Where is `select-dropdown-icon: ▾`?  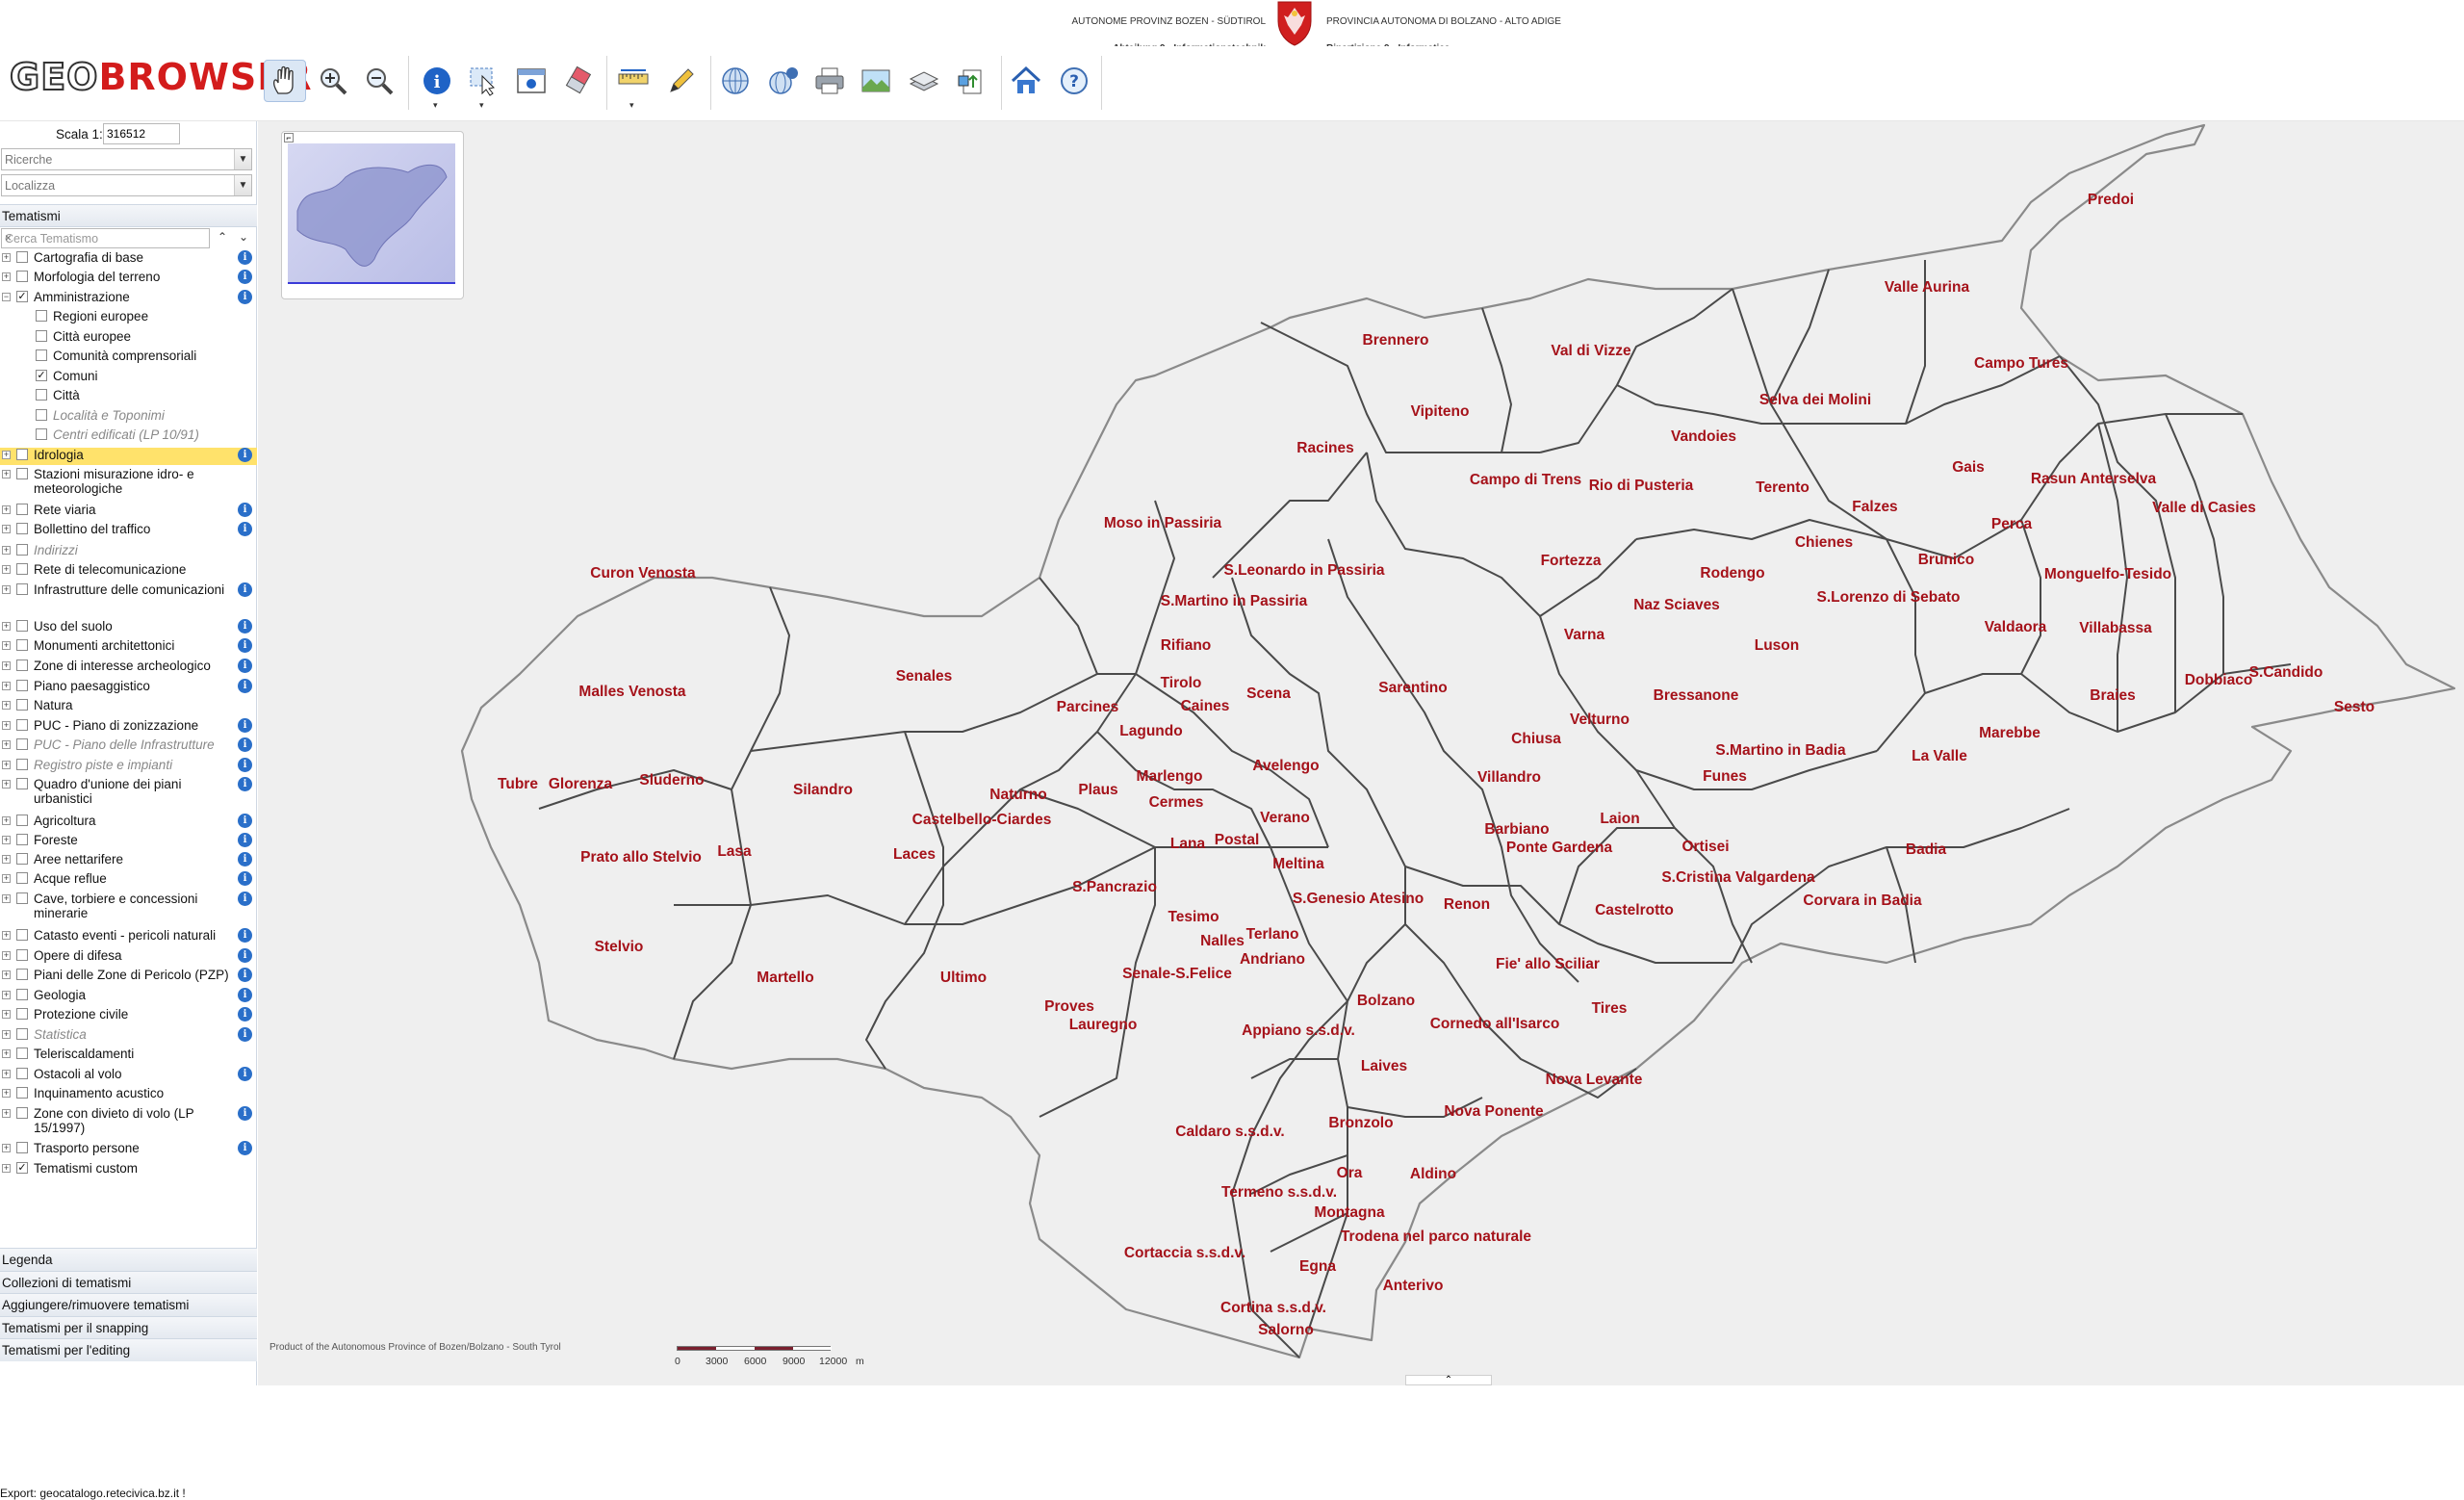 select-dropdown-icon: ▾ is located at coordinates (481, 105).